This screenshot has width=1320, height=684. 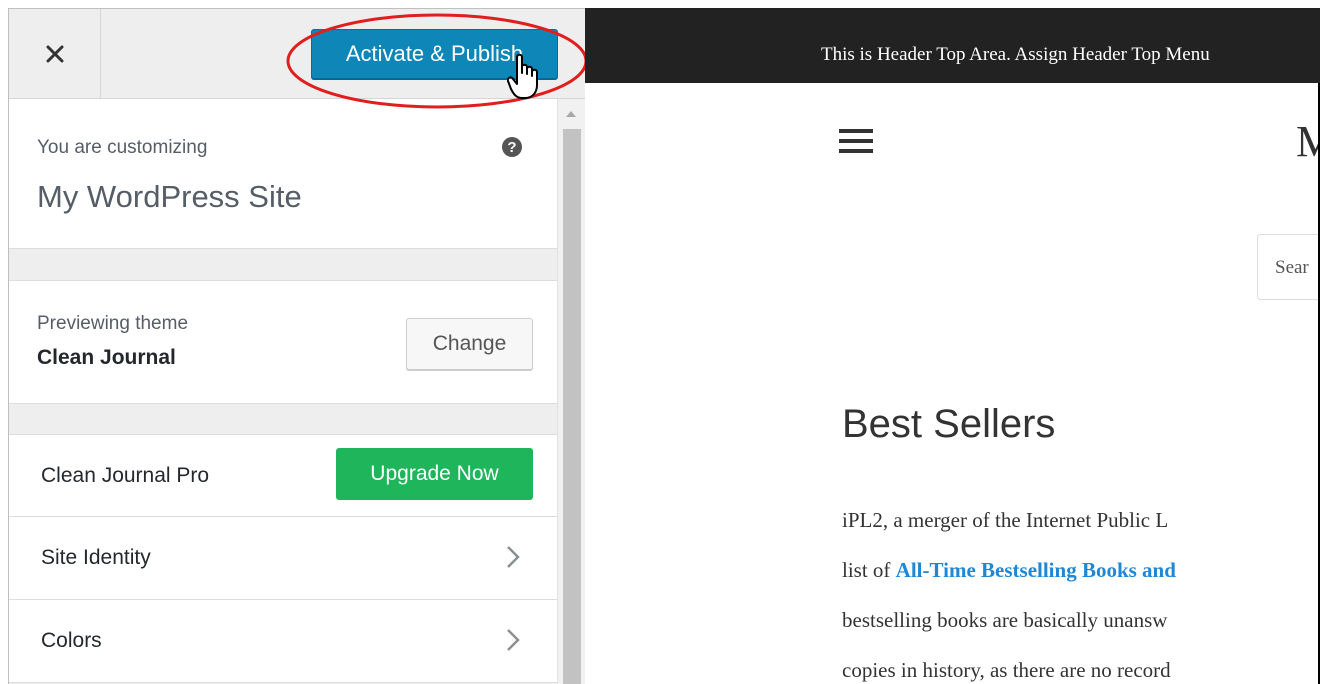 I want to click on change-theme-button: Change, so click(x=469, y=344).